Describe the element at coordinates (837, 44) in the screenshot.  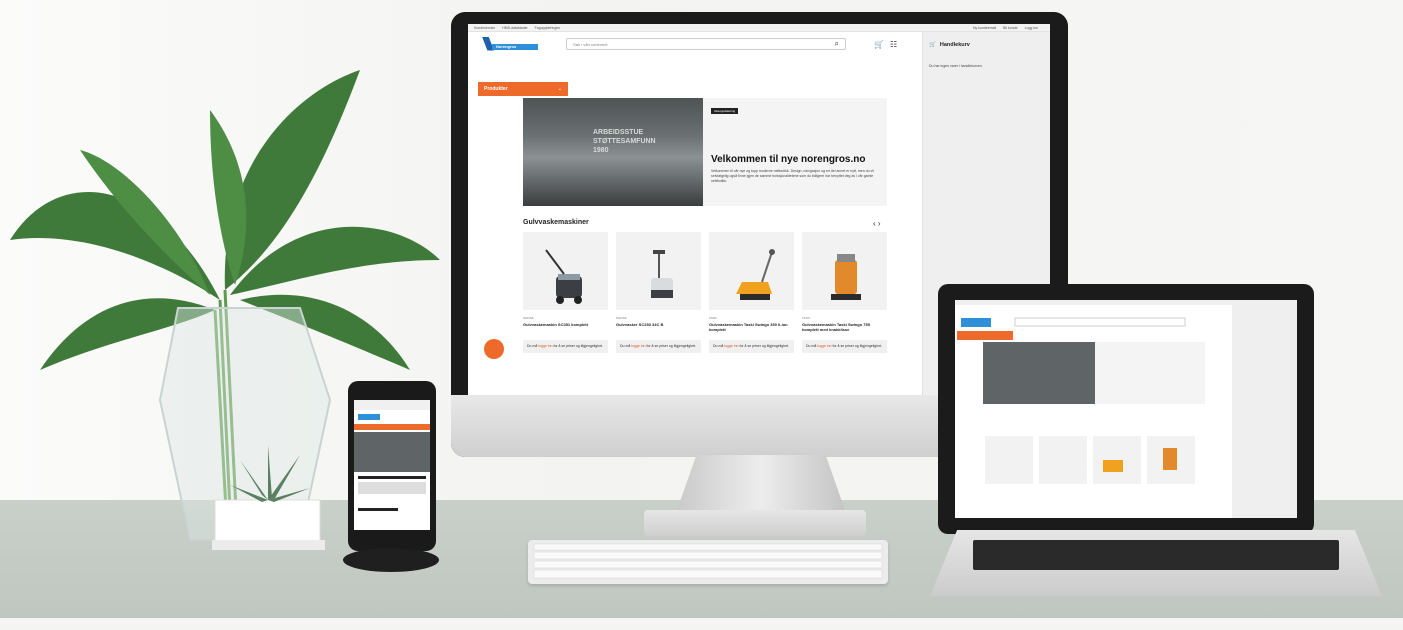
I see `search-icon: ⌕` at that location.